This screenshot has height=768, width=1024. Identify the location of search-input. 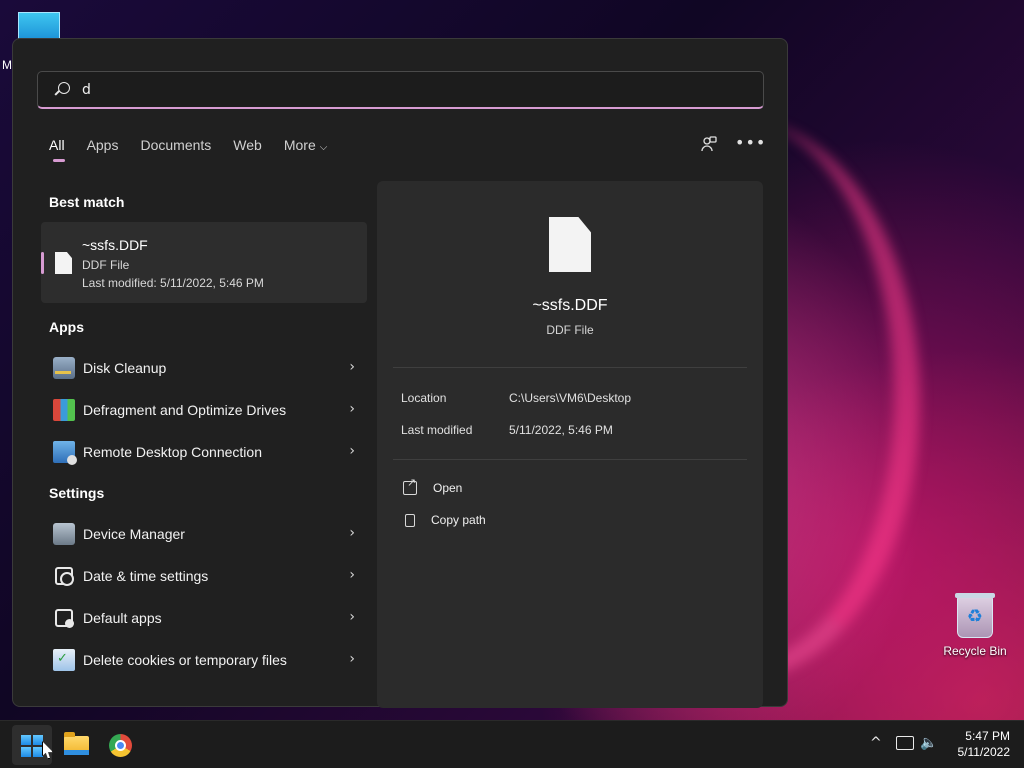
(402, 89).